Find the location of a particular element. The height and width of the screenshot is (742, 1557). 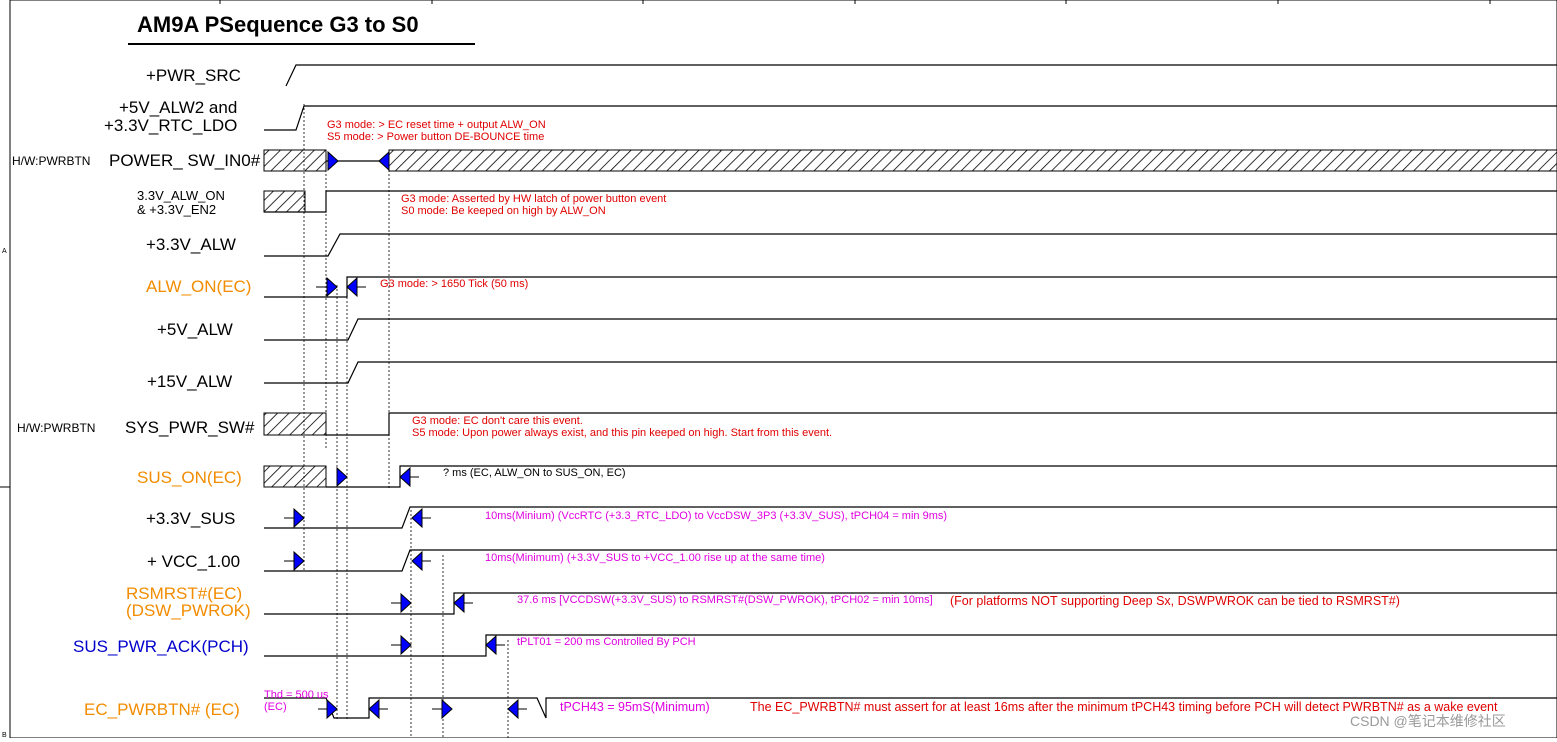

wave-15v-alw is located at coordinates (910, 372).